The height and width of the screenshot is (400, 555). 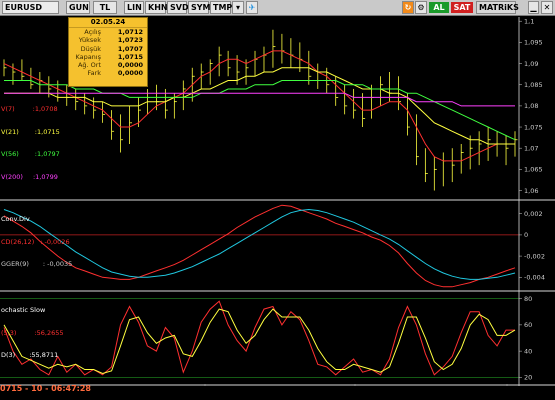 What do you see at coordinates (130, 48) in the screenshot?
I see `info-value-low: 1,0707` at bounding box center [130, 48].